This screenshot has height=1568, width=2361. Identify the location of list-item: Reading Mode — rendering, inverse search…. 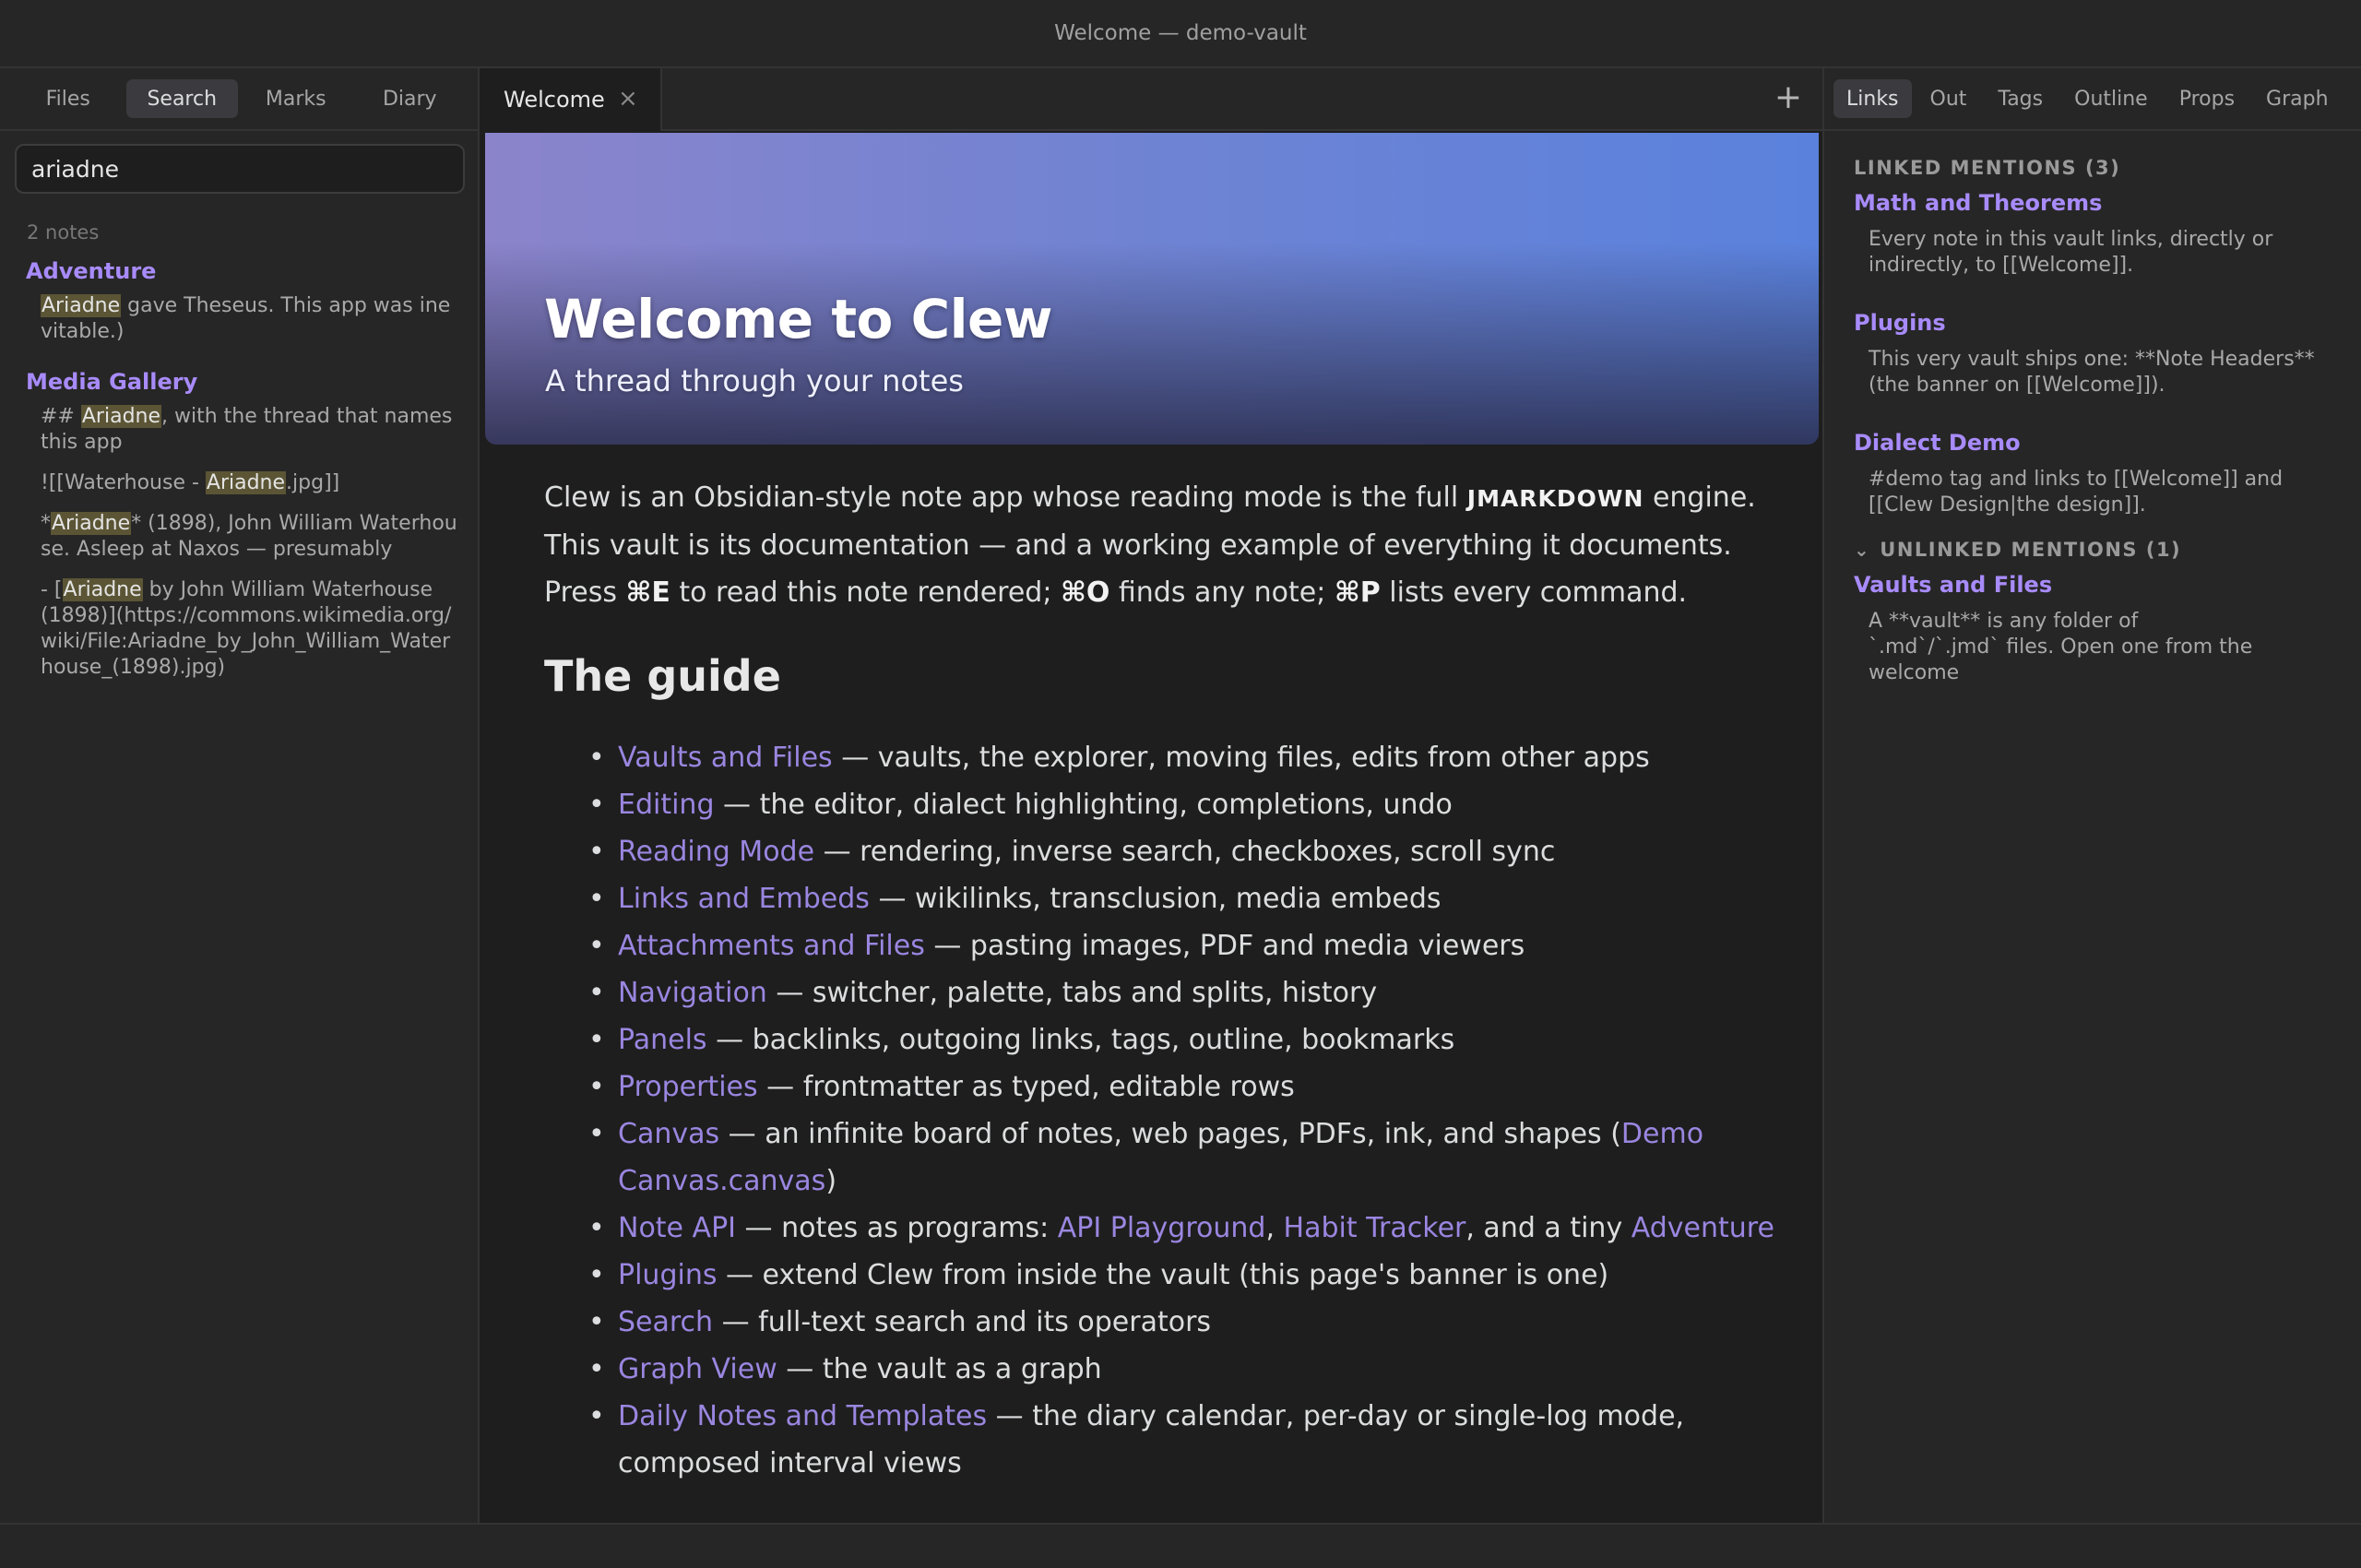
(1184, 851).